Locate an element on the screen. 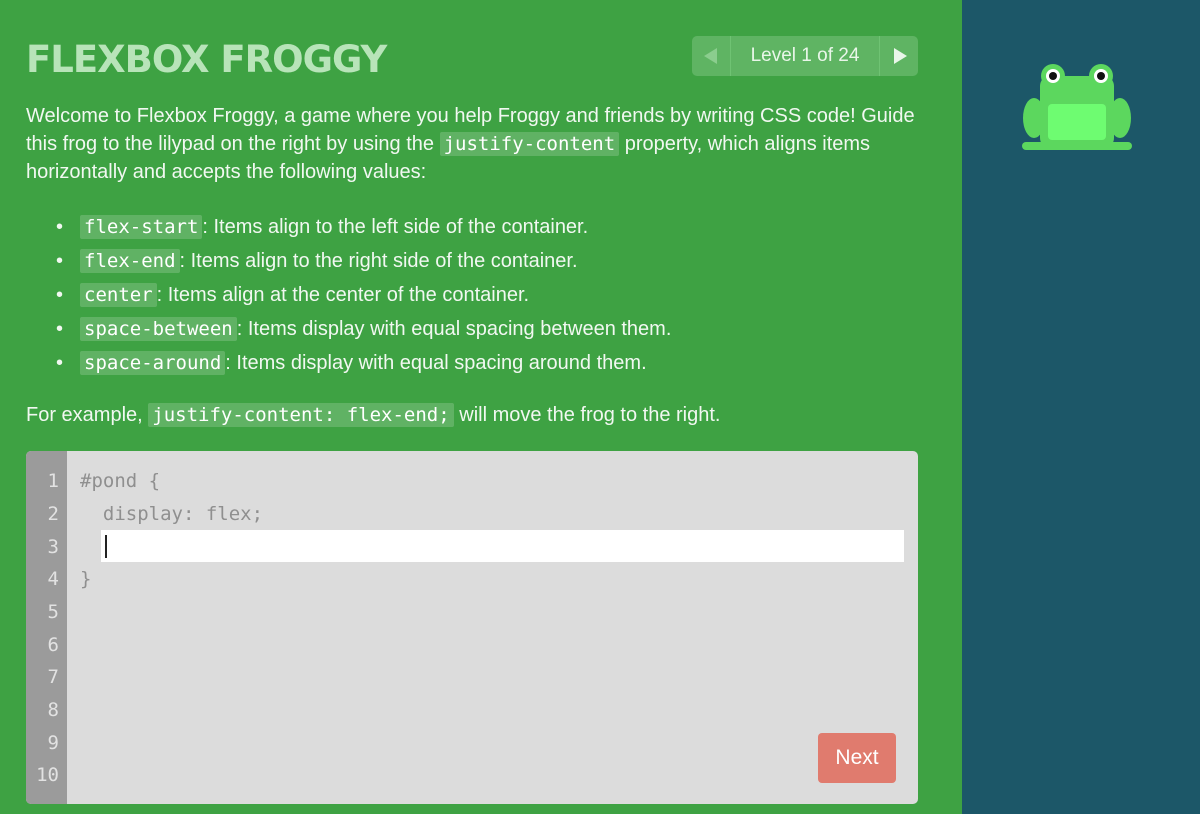  game-title: FLEXBOX FROGGY is located at coordinates (206, 59).